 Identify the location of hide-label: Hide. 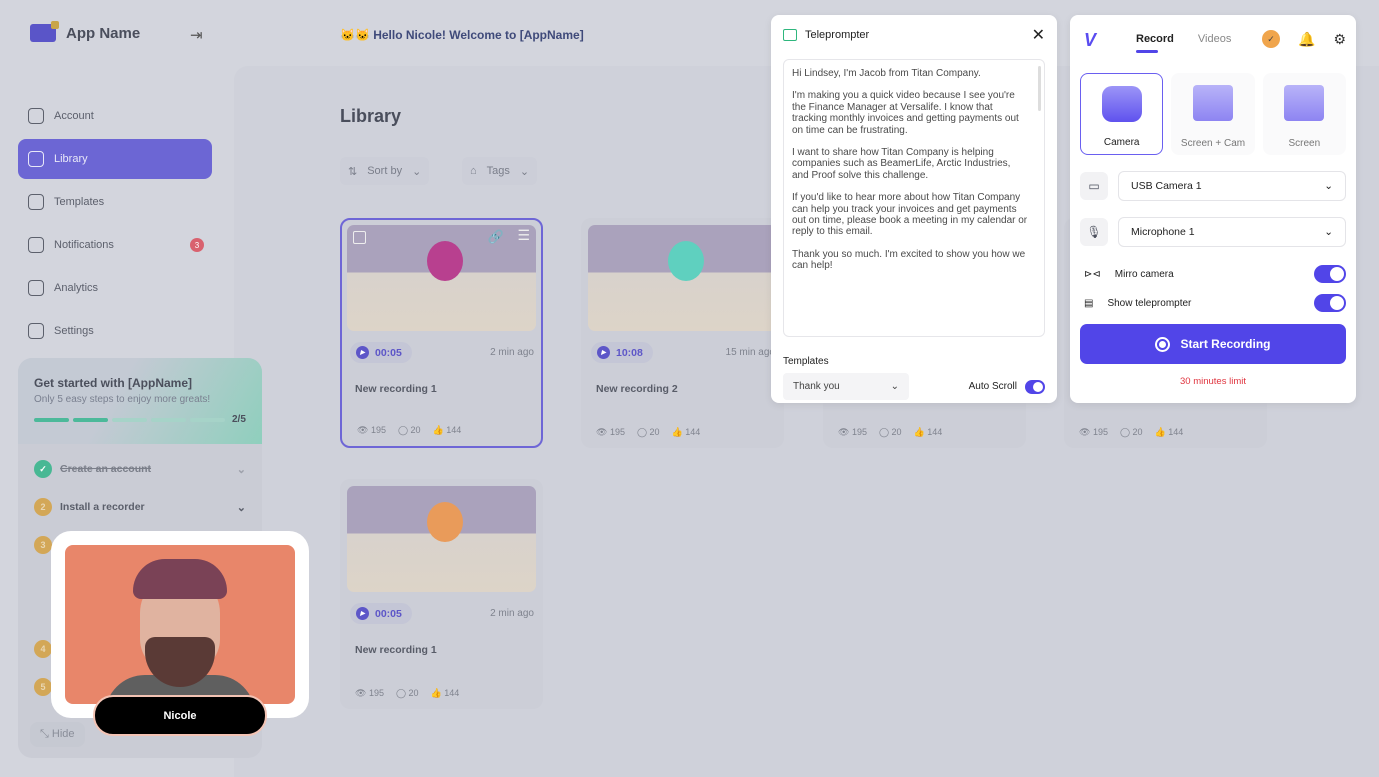
(63, 734).